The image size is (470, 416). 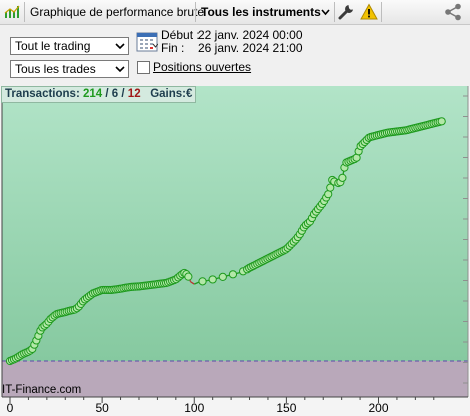 I want to click on gains-label: Gains:, so click(x=168, y=94).